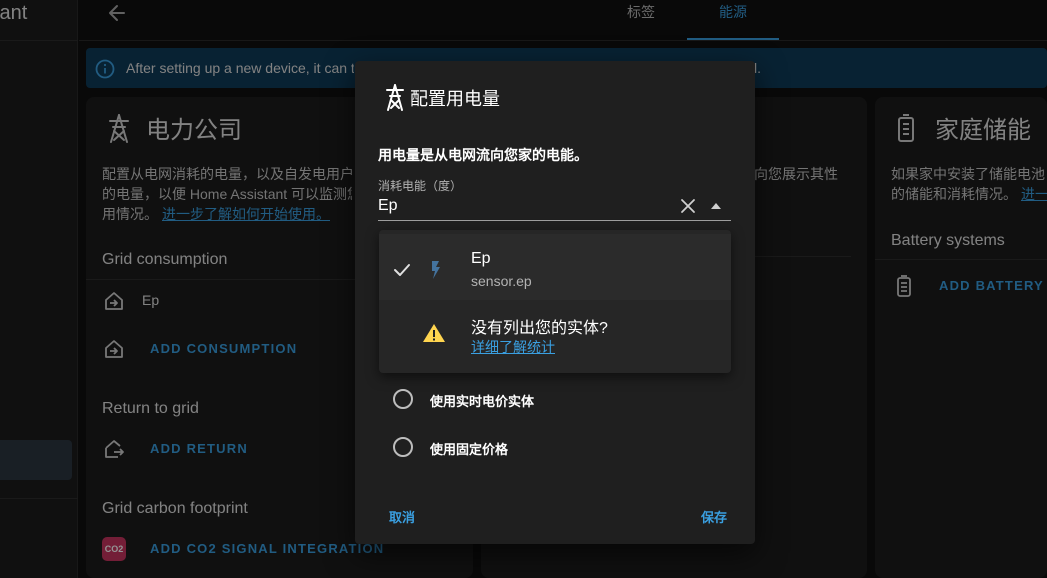 The width and height of the screenshot is (1047, 578). I want to click on save-button: 保存, so click(714, 518).